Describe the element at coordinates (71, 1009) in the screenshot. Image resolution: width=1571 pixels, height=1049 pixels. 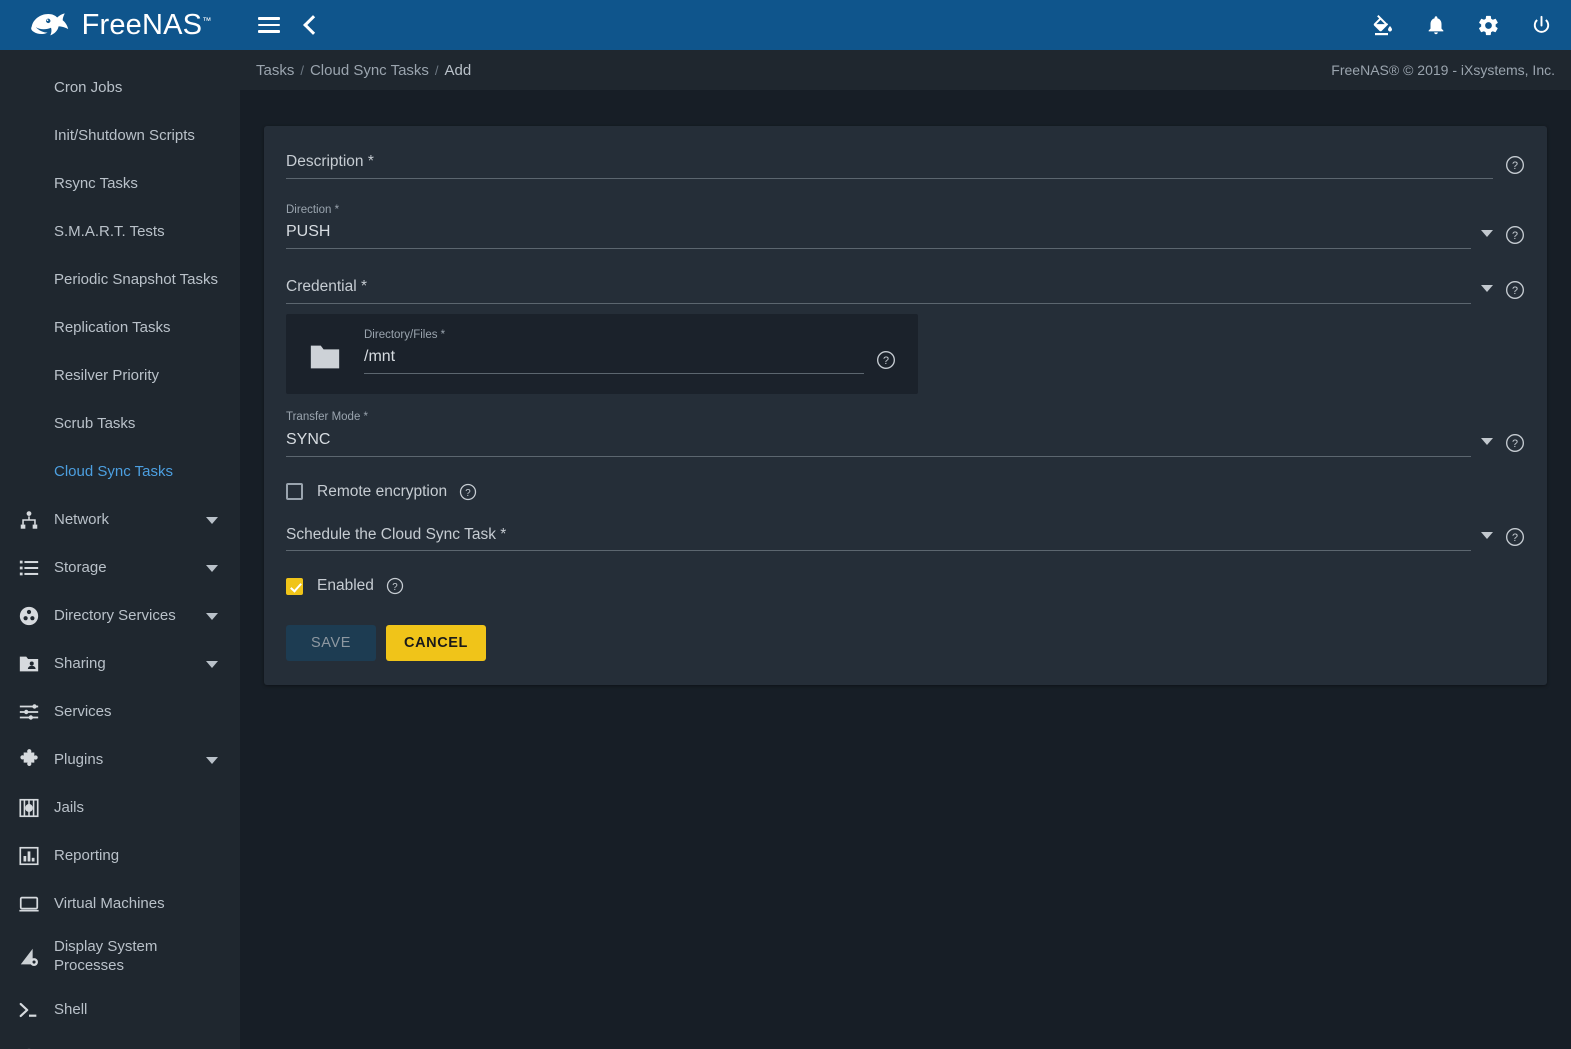
I see `sidebar-item-label: Shell` at that location.